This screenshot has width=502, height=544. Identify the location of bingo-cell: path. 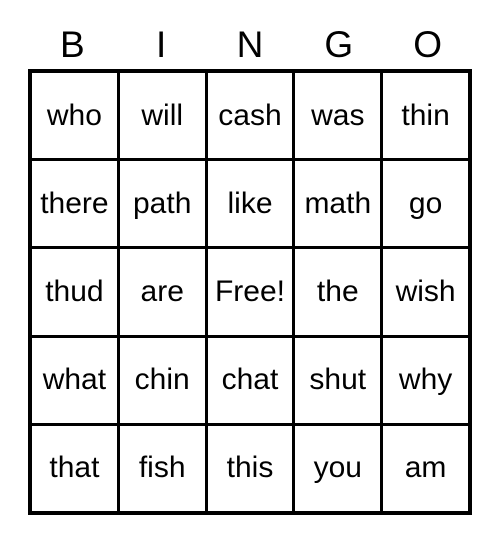
(163, 204).